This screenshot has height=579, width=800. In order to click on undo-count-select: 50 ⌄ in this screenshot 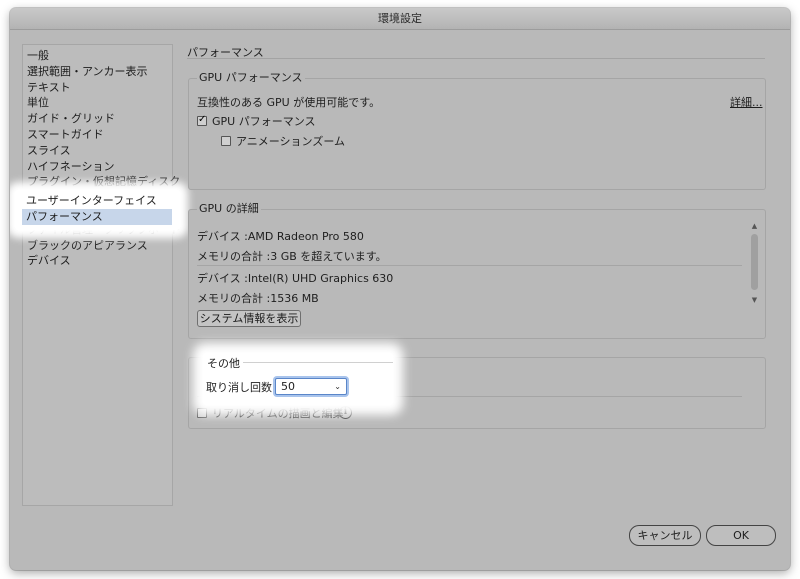, I will do `click(311, 386)`.